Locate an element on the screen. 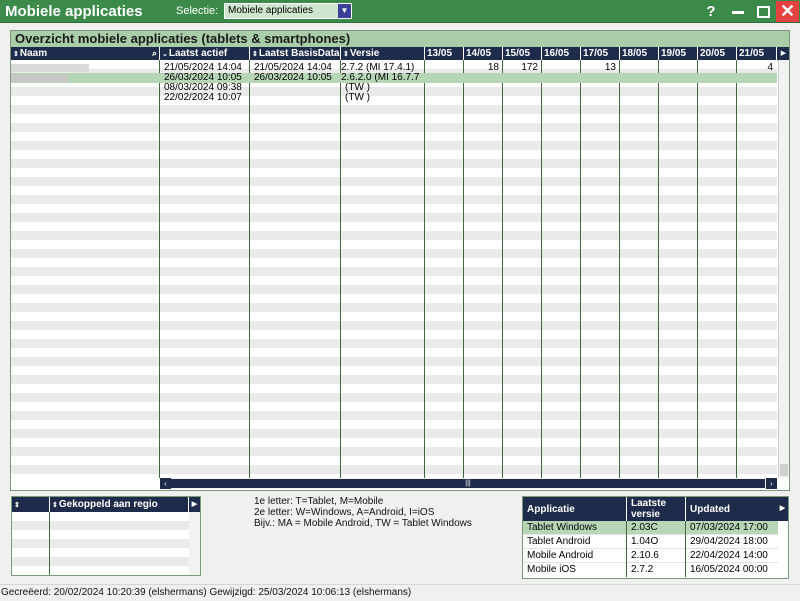  col-header-date: 21/05 is located at coordinates (757, 53).